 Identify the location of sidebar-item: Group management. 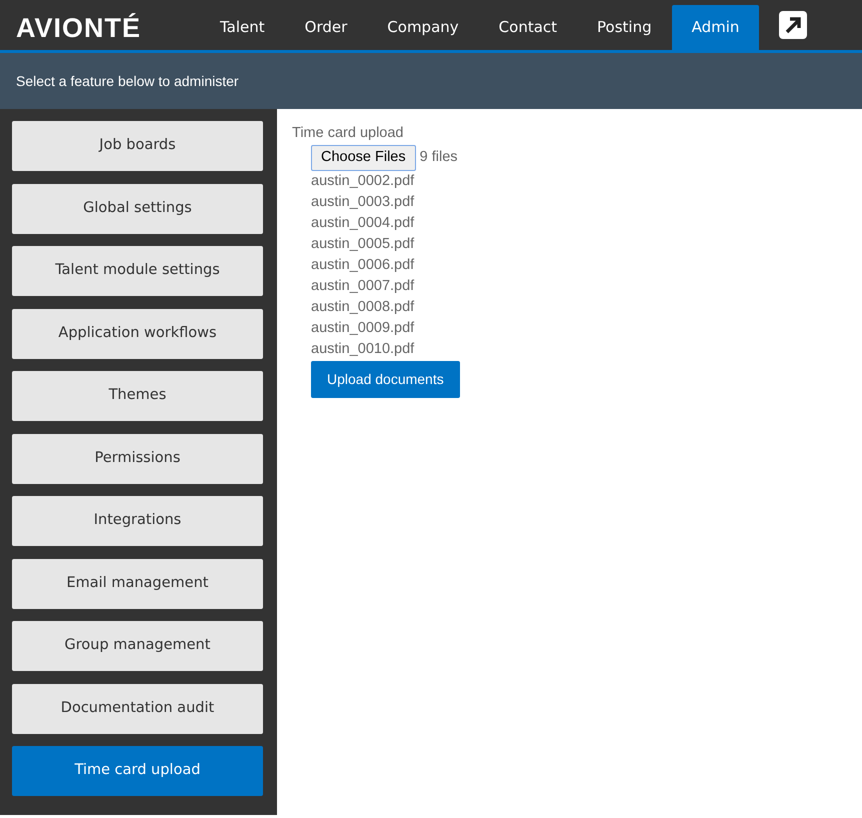
(137, 646).